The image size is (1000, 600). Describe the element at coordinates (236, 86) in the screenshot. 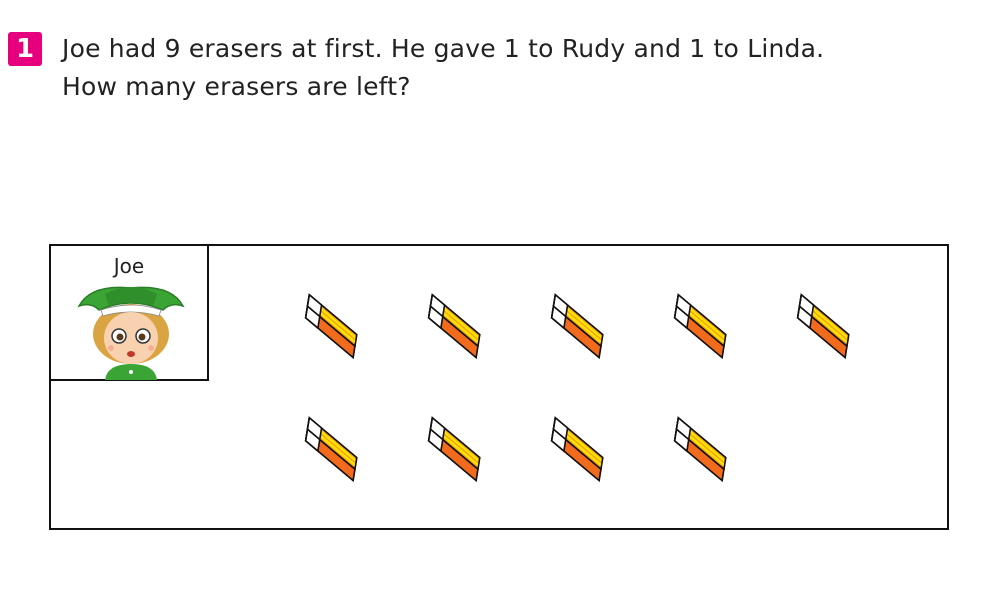

I see `question-line-2: How many erasers are left?` at that location.